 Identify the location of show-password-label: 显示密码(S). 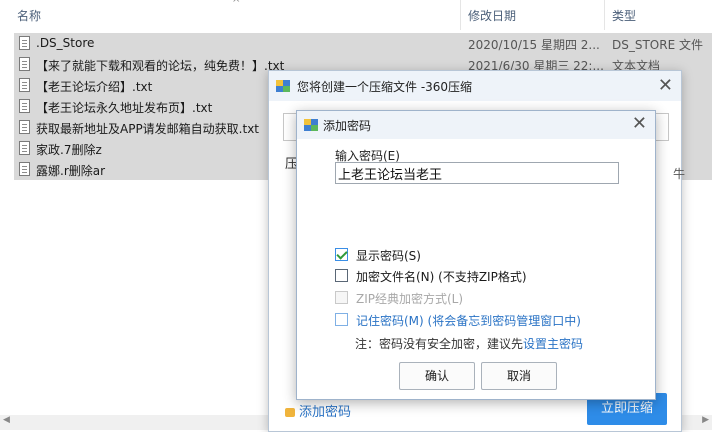
(388, 256).